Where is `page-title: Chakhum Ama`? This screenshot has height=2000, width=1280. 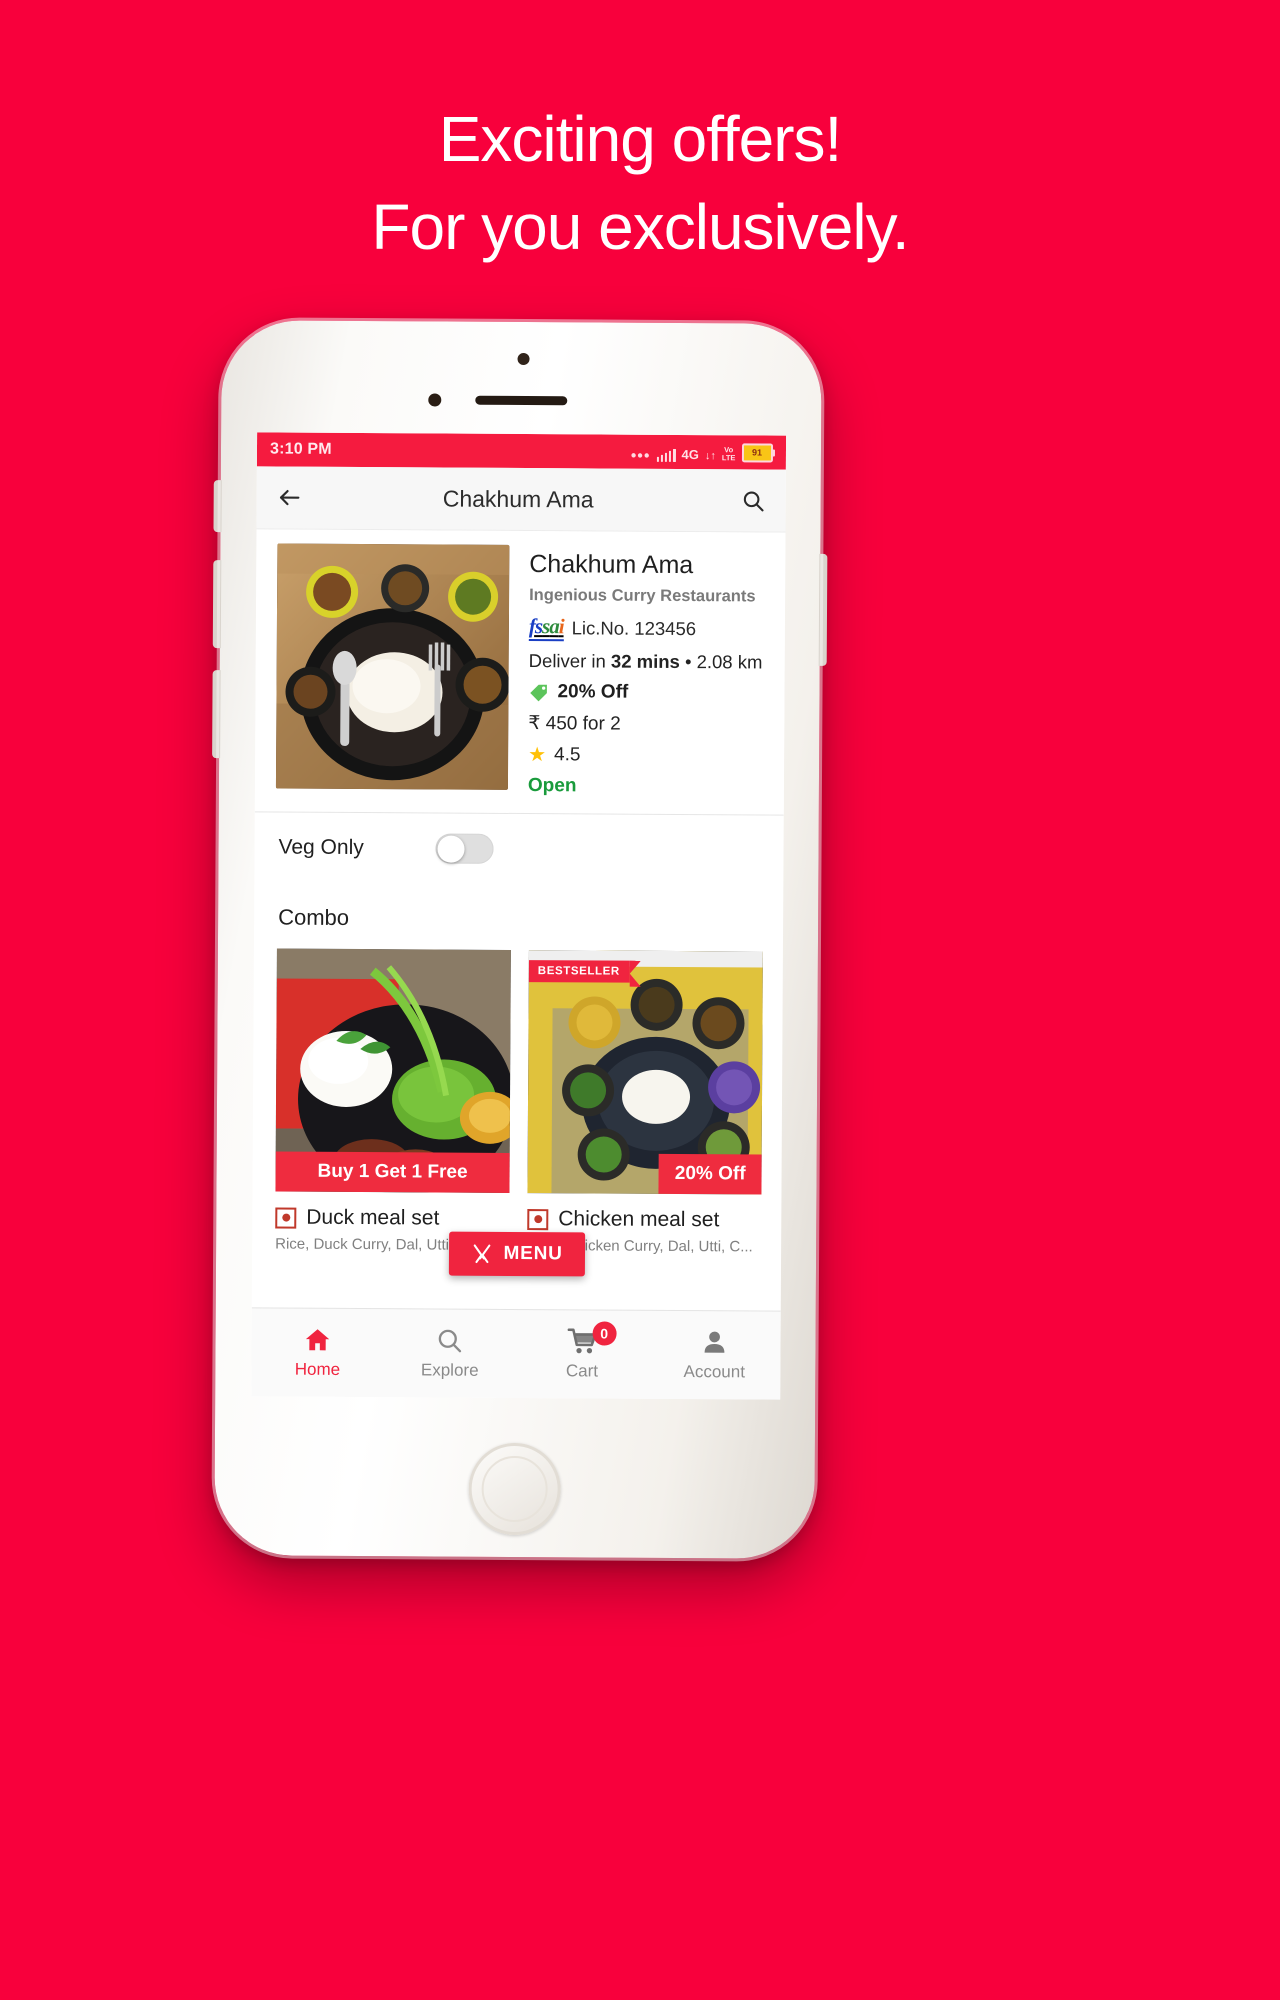 page-title: Chakhum Ama is located at coordinates (518, 498).